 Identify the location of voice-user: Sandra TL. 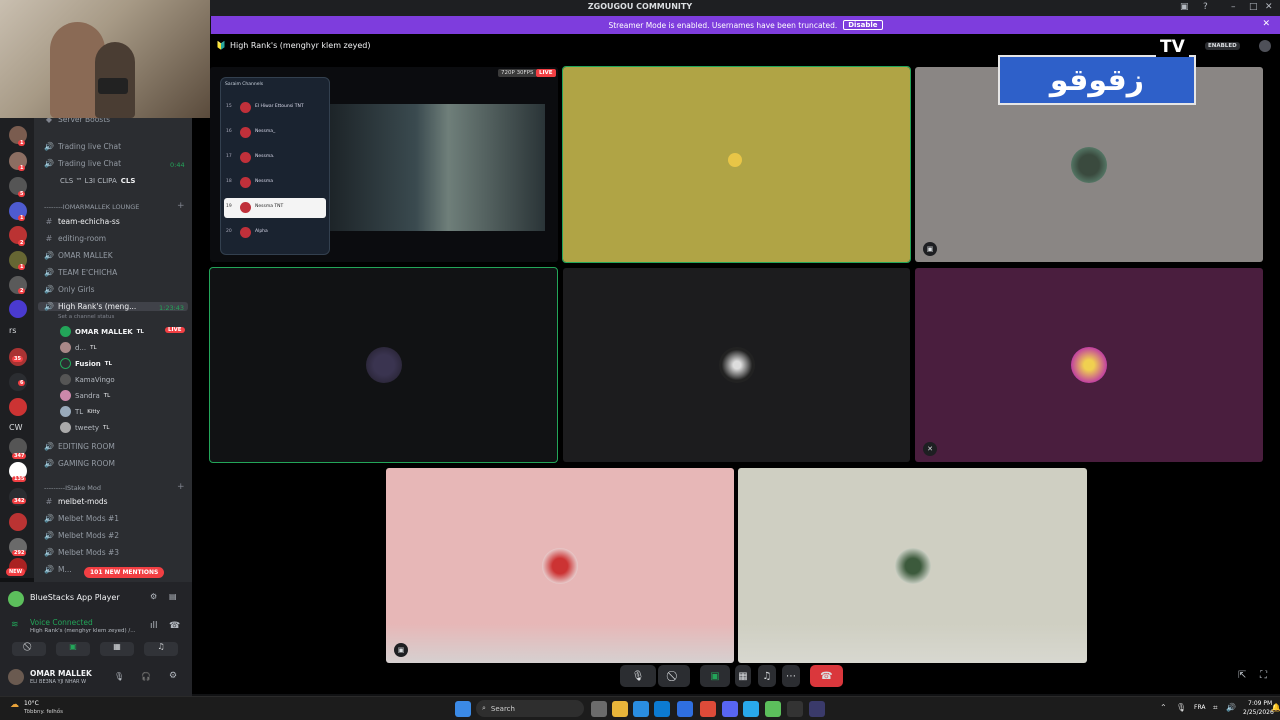
(85, 395).